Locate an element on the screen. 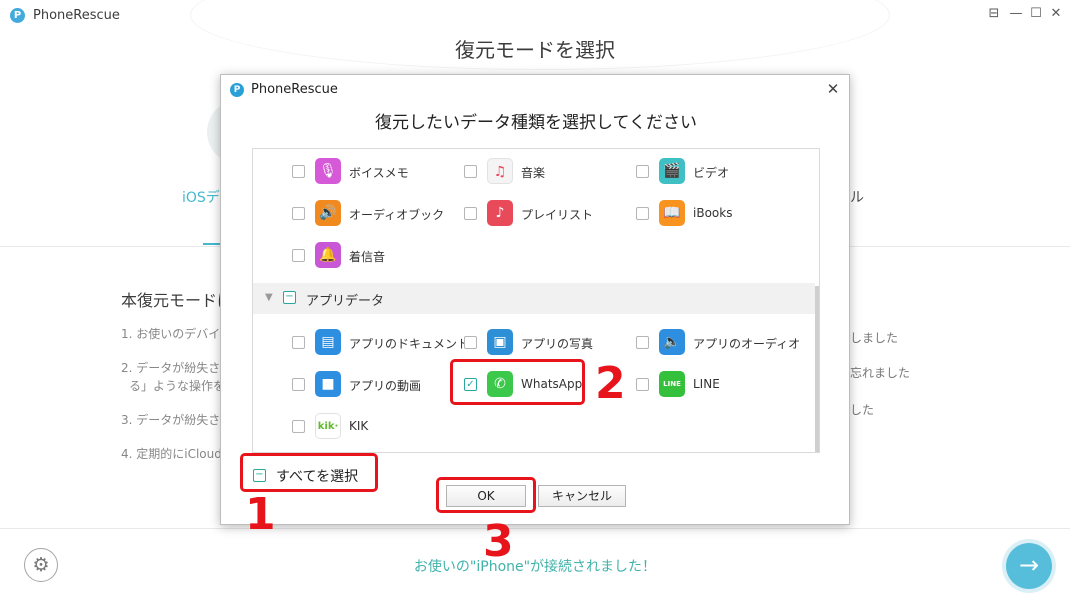  item-label: アプリの動画 is located at coordinates (385, 386).